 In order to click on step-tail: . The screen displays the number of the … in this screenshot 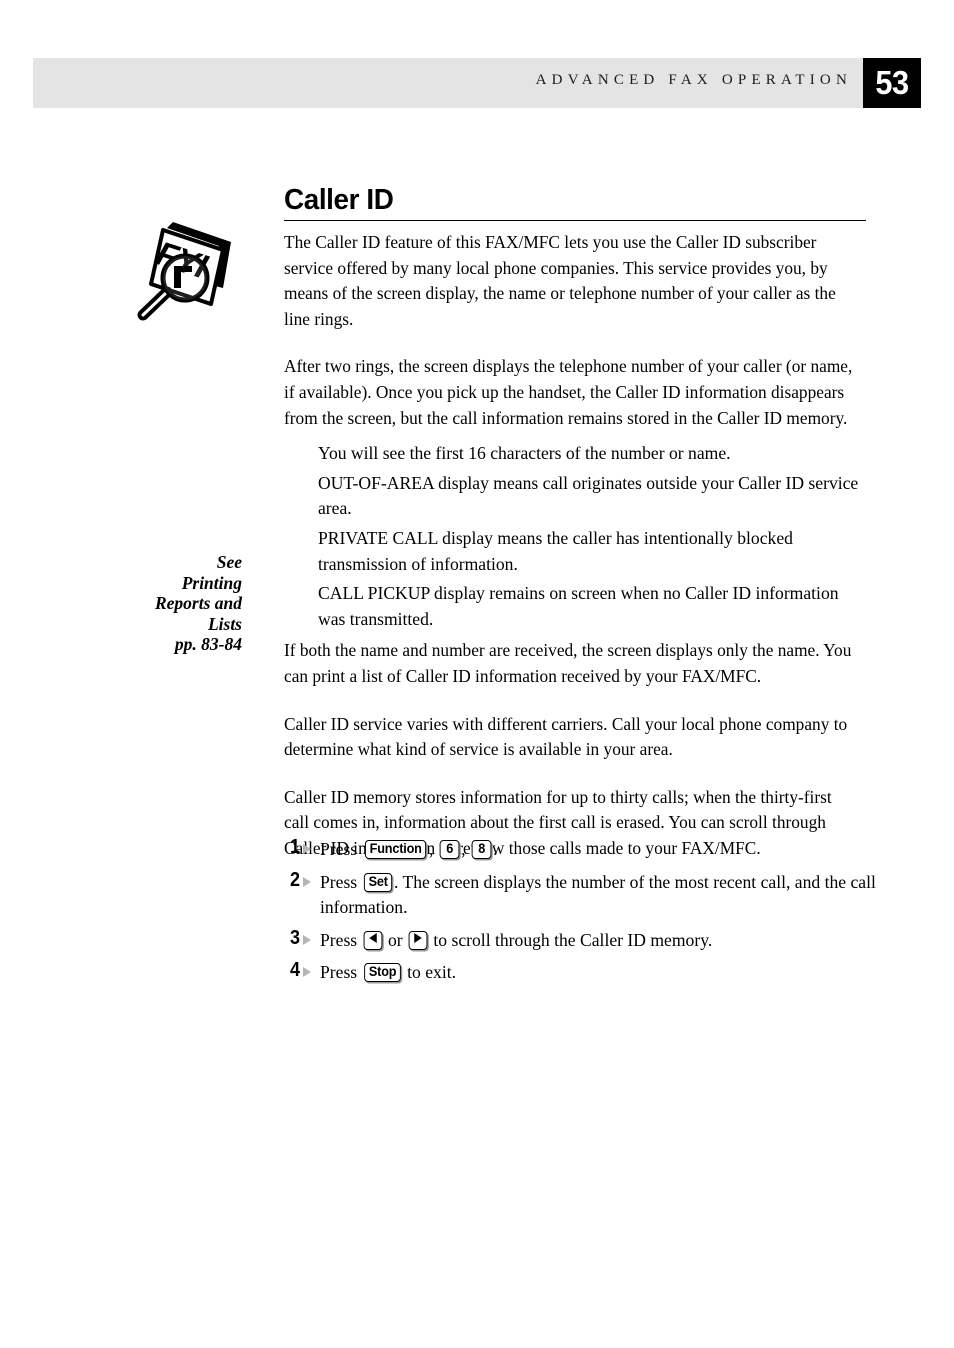, I will do `click(598, 894)`.